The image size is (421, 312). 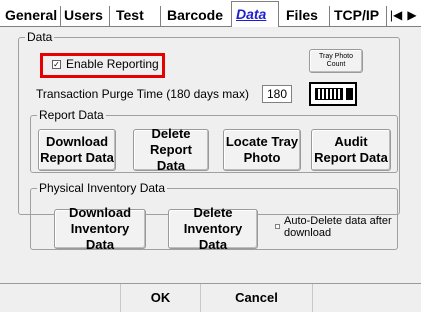 What do you see at coordinates (262, 150) in the screenshot?
I see `locate-tray-photo-button: Locate Tray Photo` at bounding box center [262, 150].